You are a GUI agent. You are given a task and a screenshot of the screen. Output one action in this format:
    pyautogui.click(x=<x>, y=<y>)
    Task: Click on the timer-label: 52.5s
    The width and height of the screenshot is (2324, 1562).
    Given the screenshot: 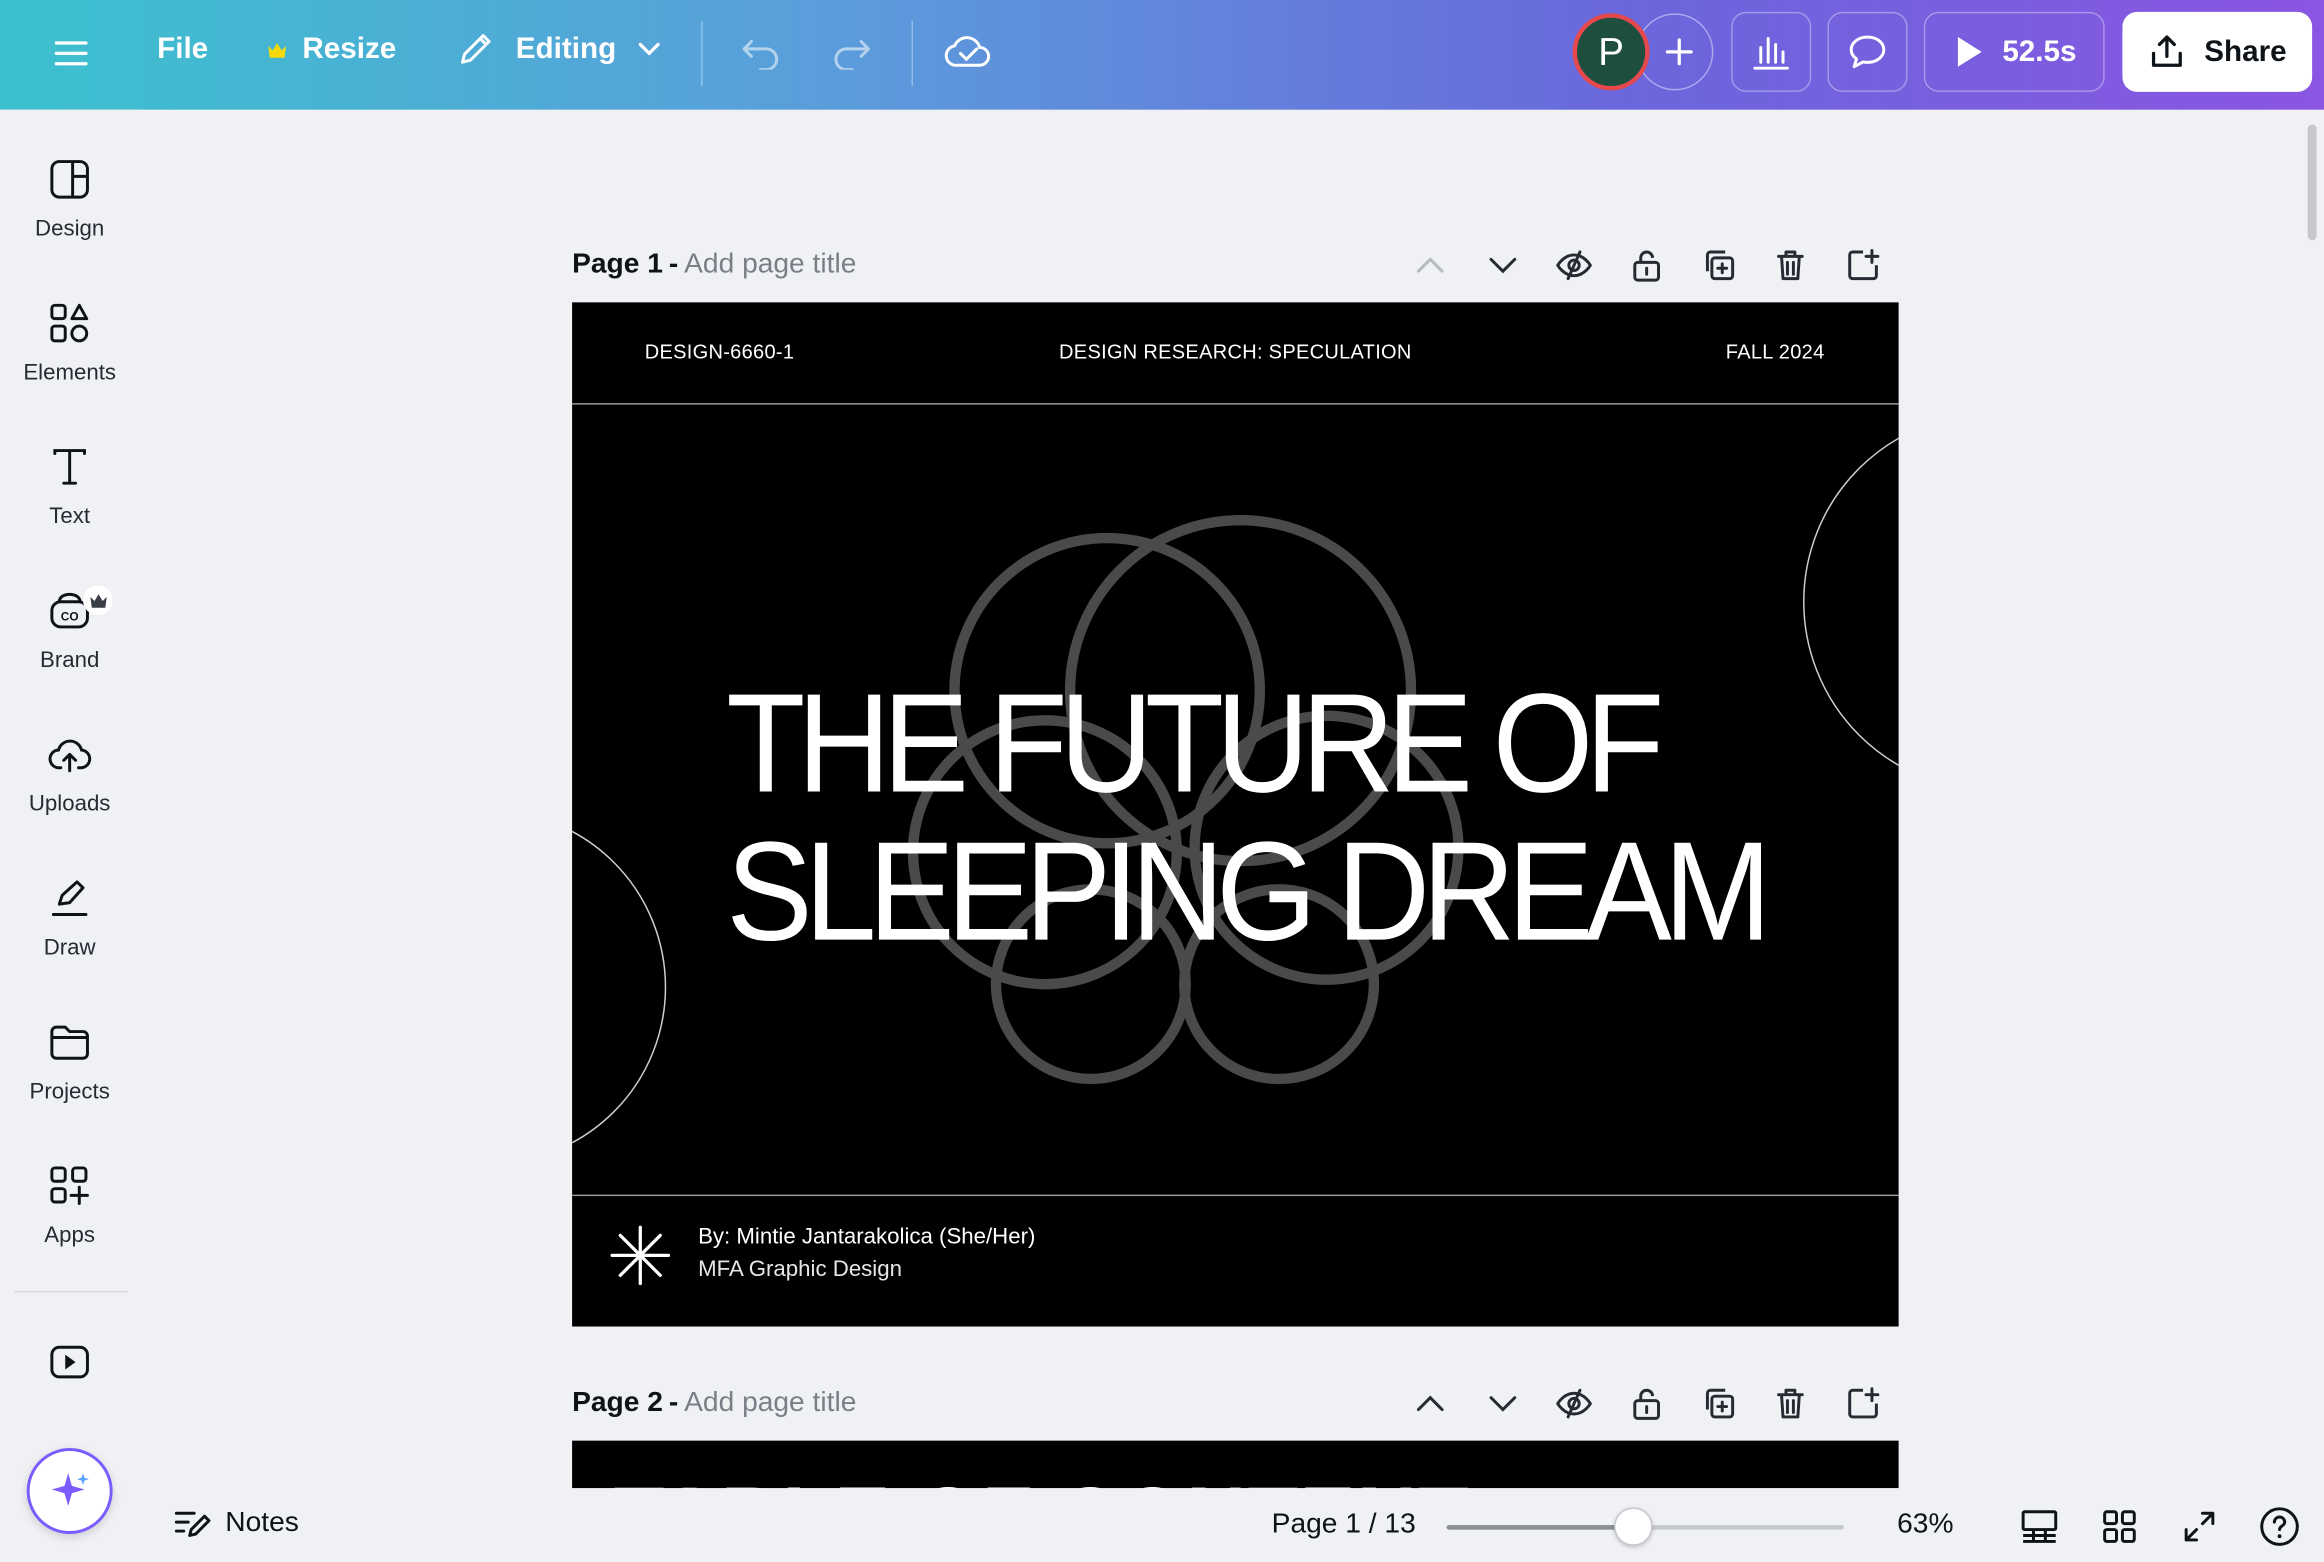 What is the action you would take?
    pyautogui.click(x=2039, y=51)
    